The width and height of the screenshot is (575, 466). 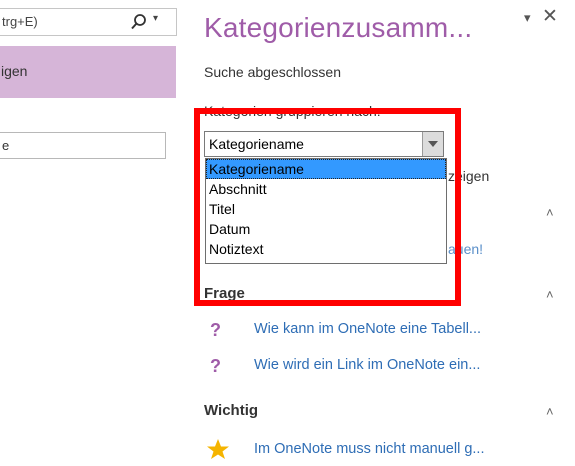 What do you see at coordinates (155, 18) in the screenshot?
I see `search-scope-dropdown: ▾` at bounding box center [155, 18].